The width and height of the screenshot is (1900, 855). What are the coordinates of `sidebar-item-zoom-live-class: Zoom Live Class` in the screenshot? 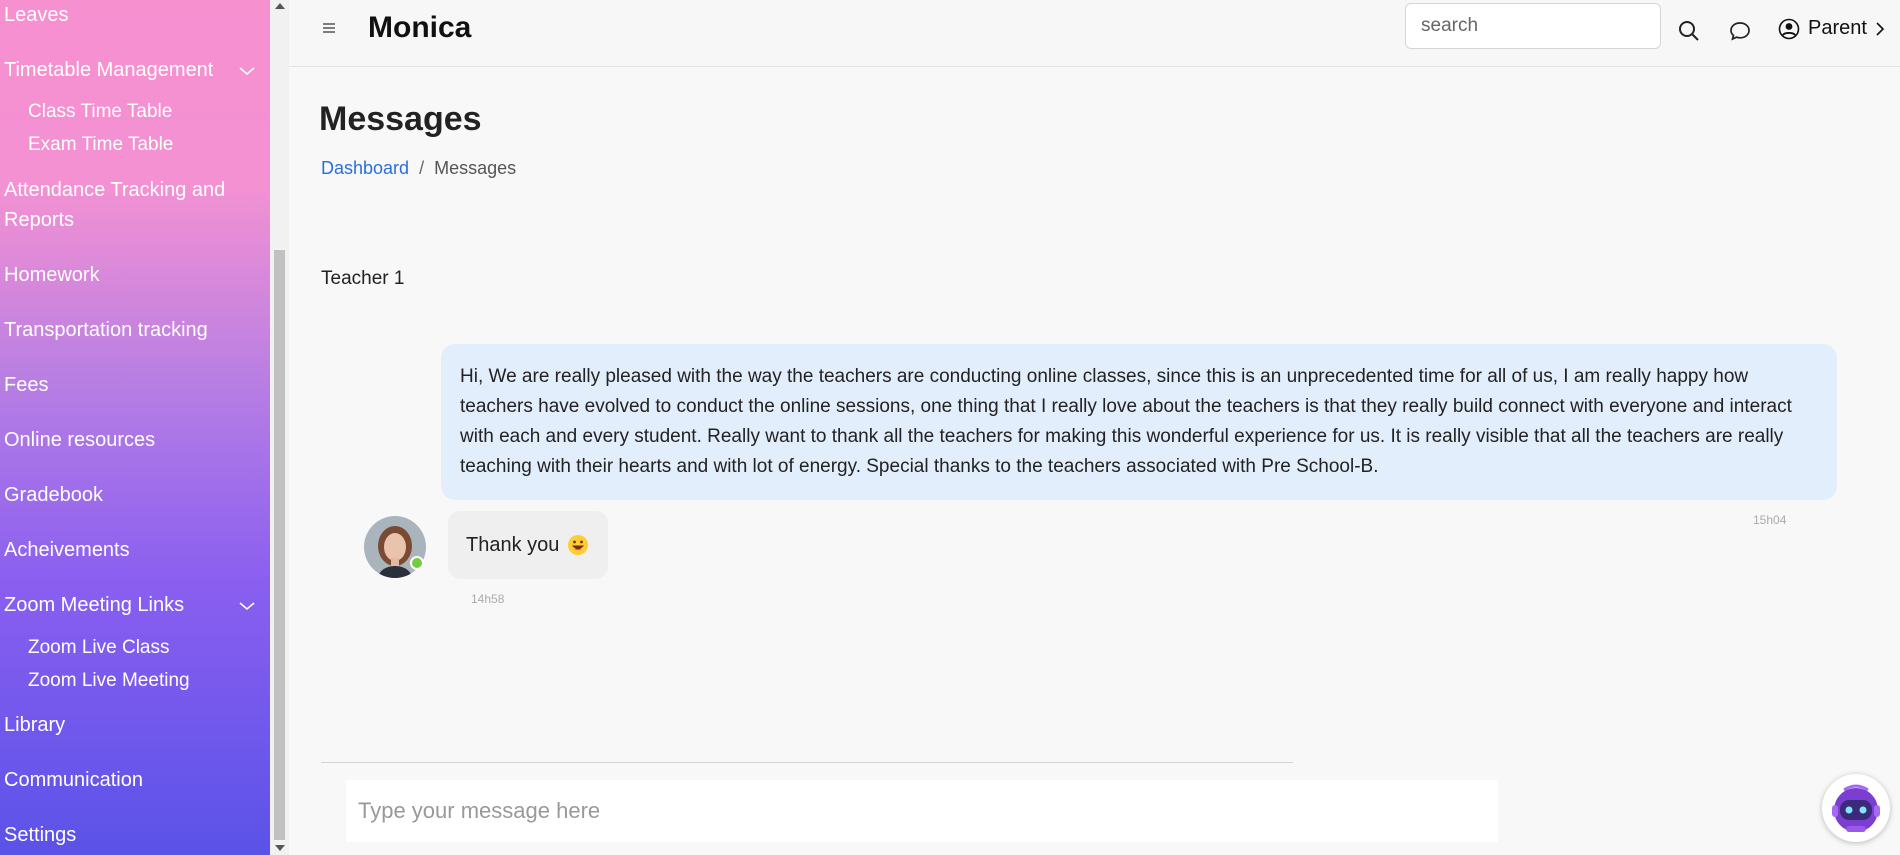 It's located at (99, 648).